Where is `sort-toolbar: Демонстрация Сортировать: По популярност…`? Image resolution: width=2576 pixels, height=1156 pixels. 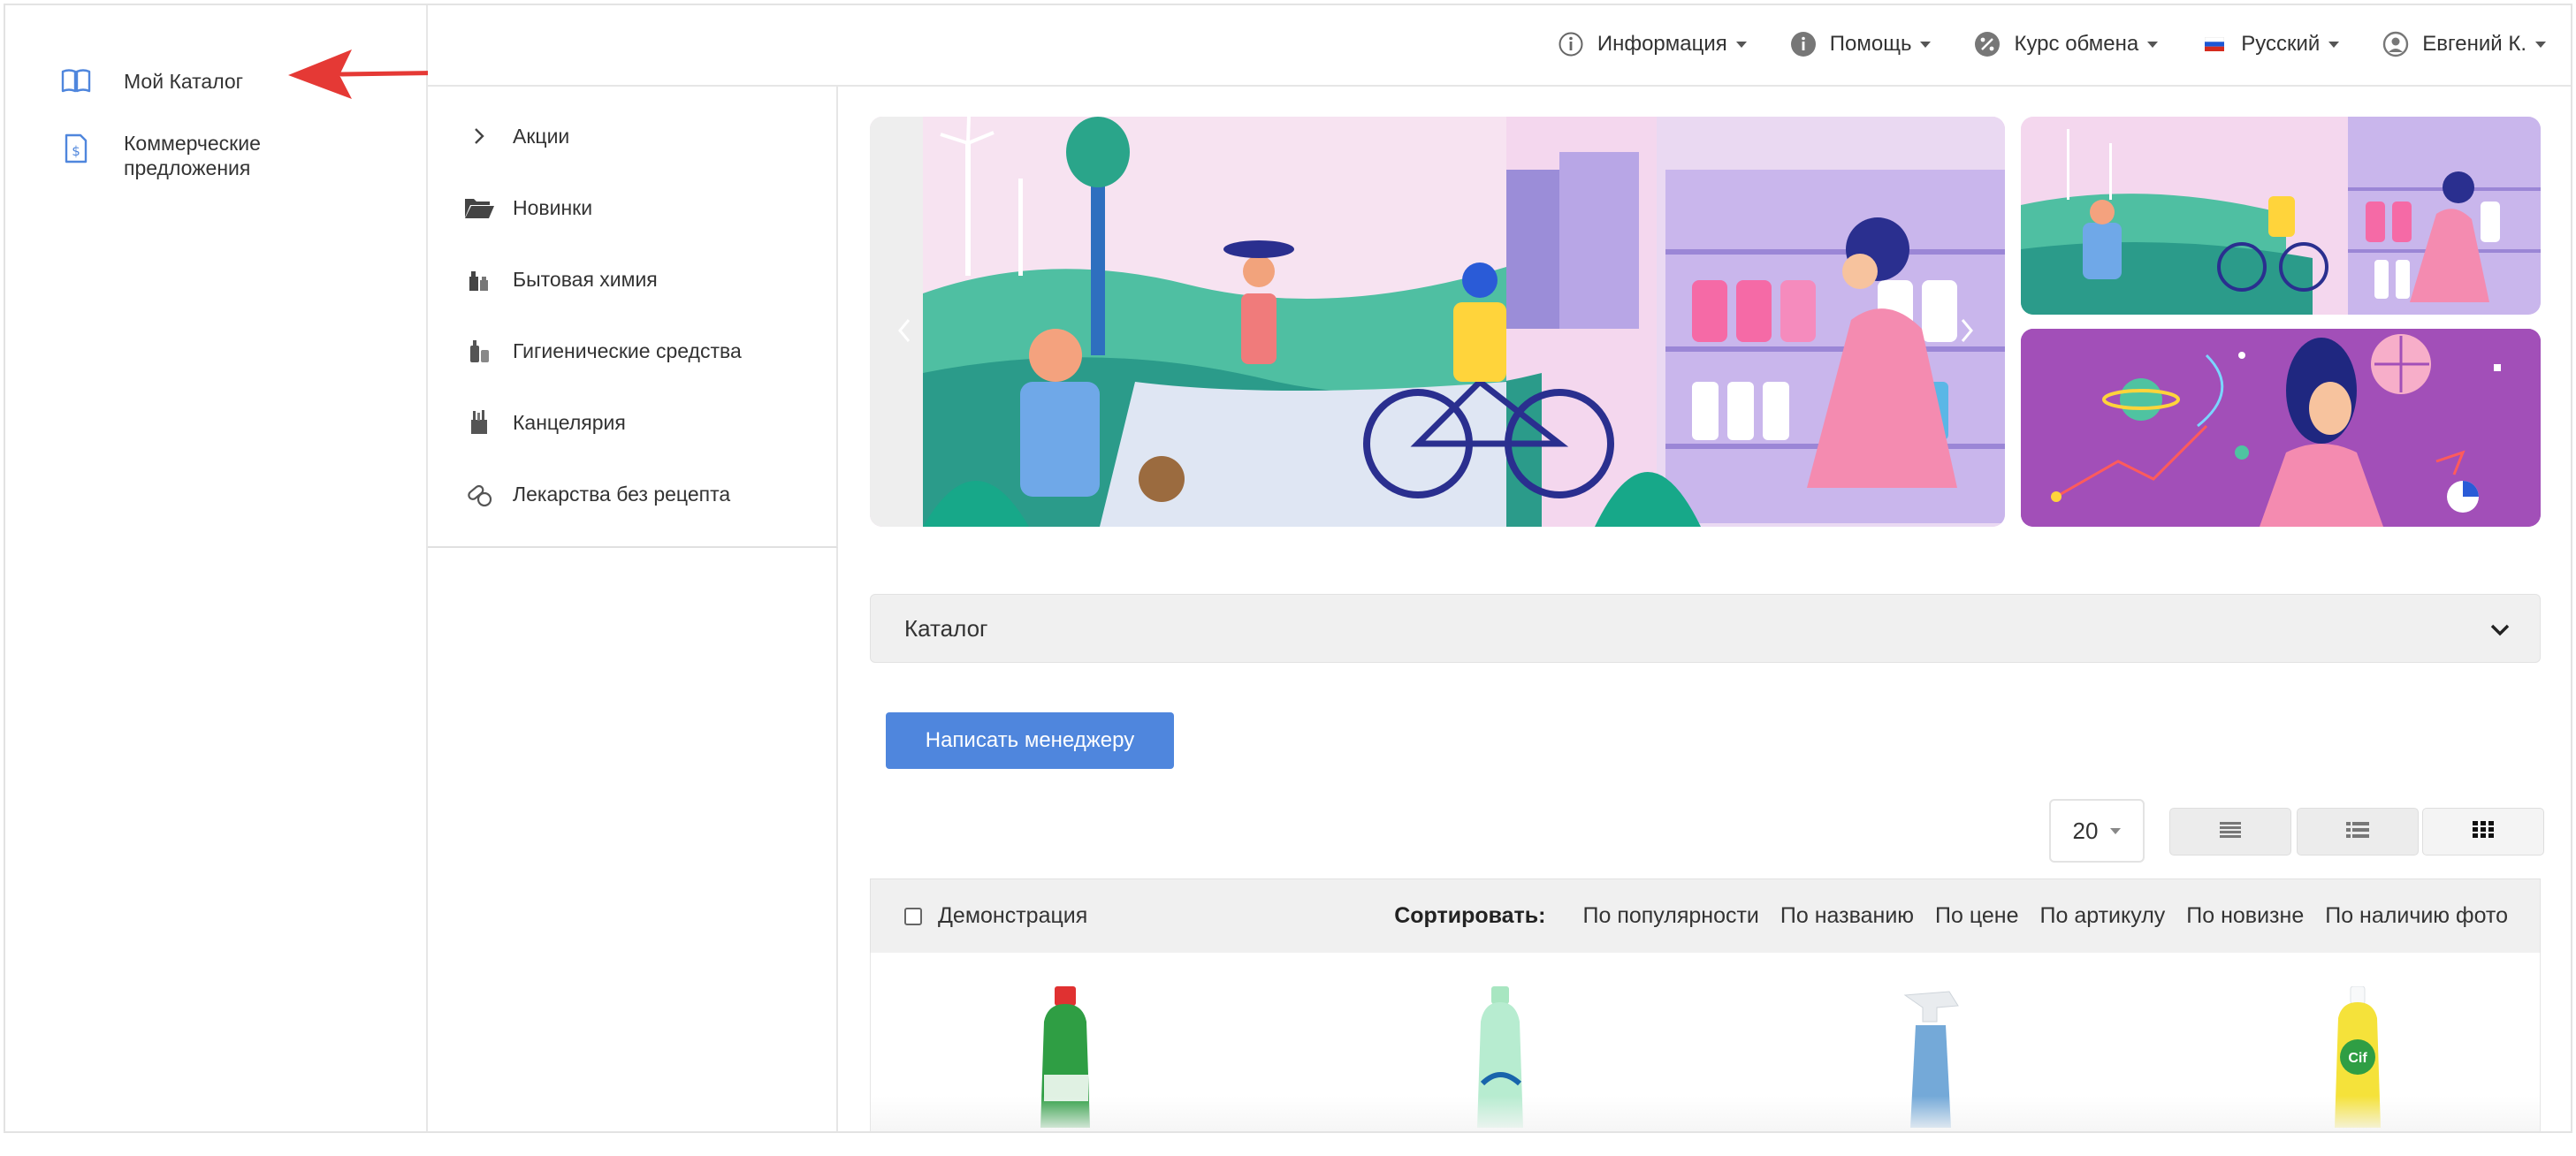
sort-toolbar: Демонстрация Сортировать: По популярност… is located at coordinates (1705, 915).